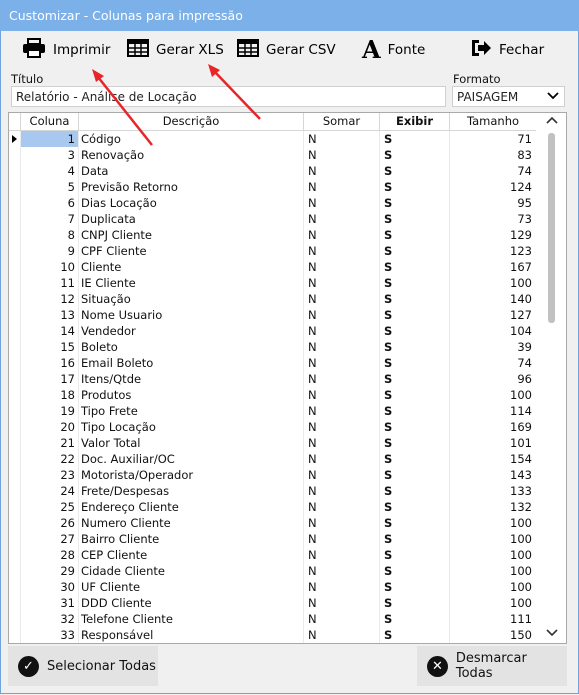  I want to click on cell-descricao: Código, so click(191, 139).